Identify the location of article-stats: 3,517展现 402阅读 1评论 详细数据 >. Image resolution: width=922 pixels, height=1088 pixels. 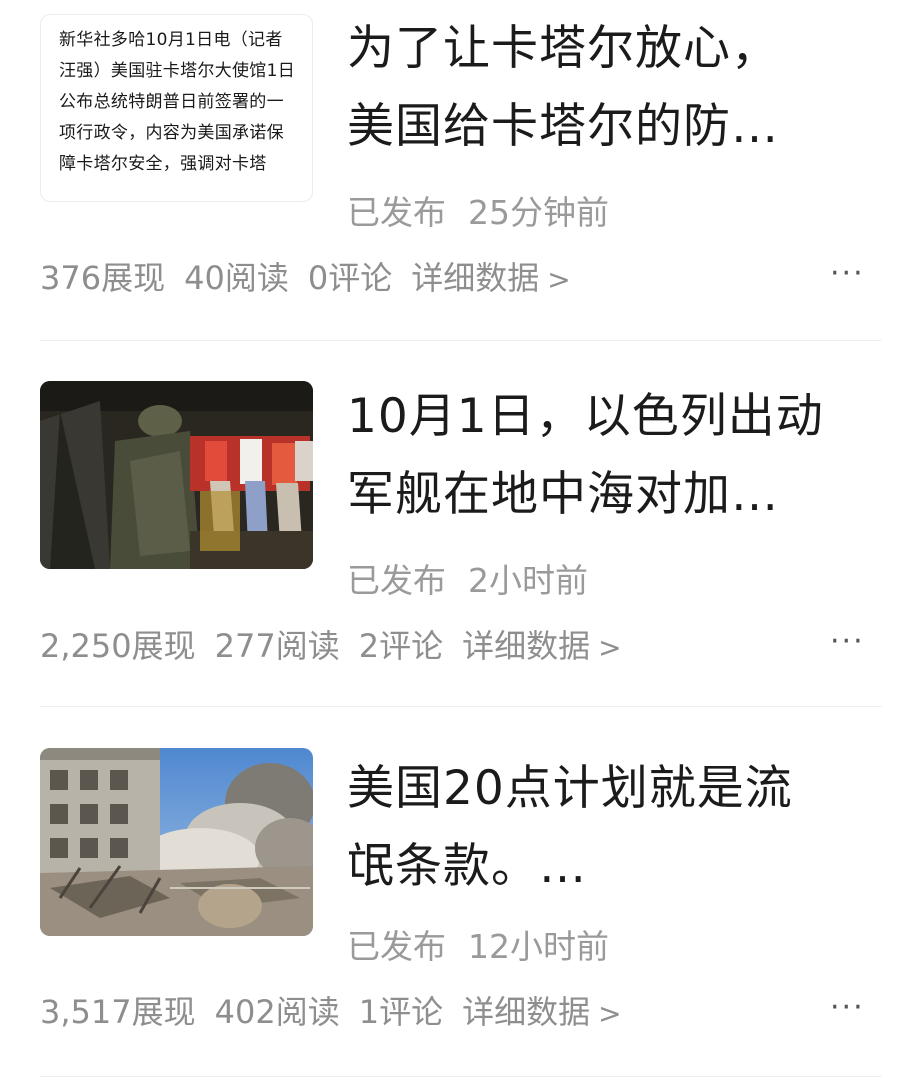
(331, 1010).